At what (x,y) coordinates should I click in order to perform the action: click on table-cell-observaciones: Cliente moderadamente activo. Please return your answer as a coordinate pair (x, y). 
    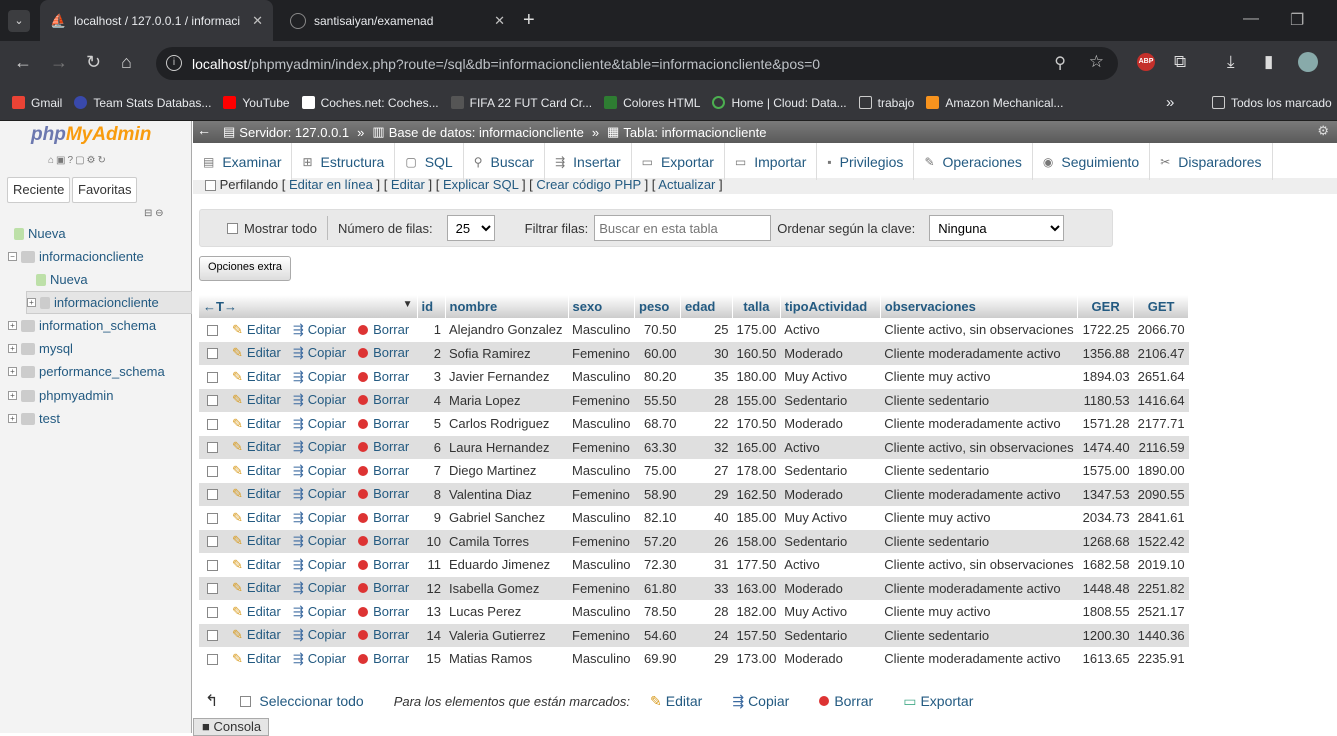
    Looking at the image, I should click on (979, 659).